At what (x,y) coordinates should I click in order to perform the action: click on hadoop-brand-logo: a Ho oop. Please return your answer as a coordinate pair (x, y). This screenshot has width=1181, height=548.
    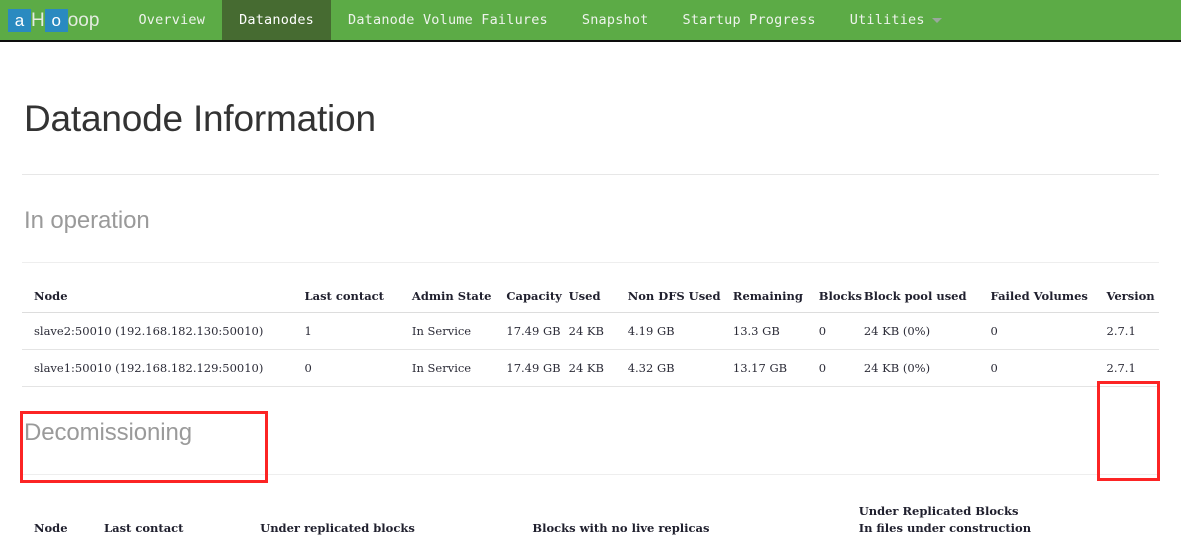
    Looking at the image, I should click on (52, 20).